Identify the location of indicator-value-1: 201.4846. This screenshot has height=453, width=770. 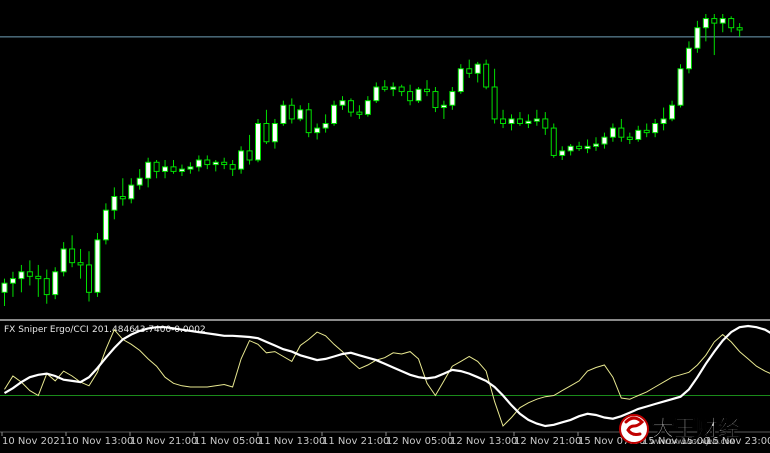
(113, 330).